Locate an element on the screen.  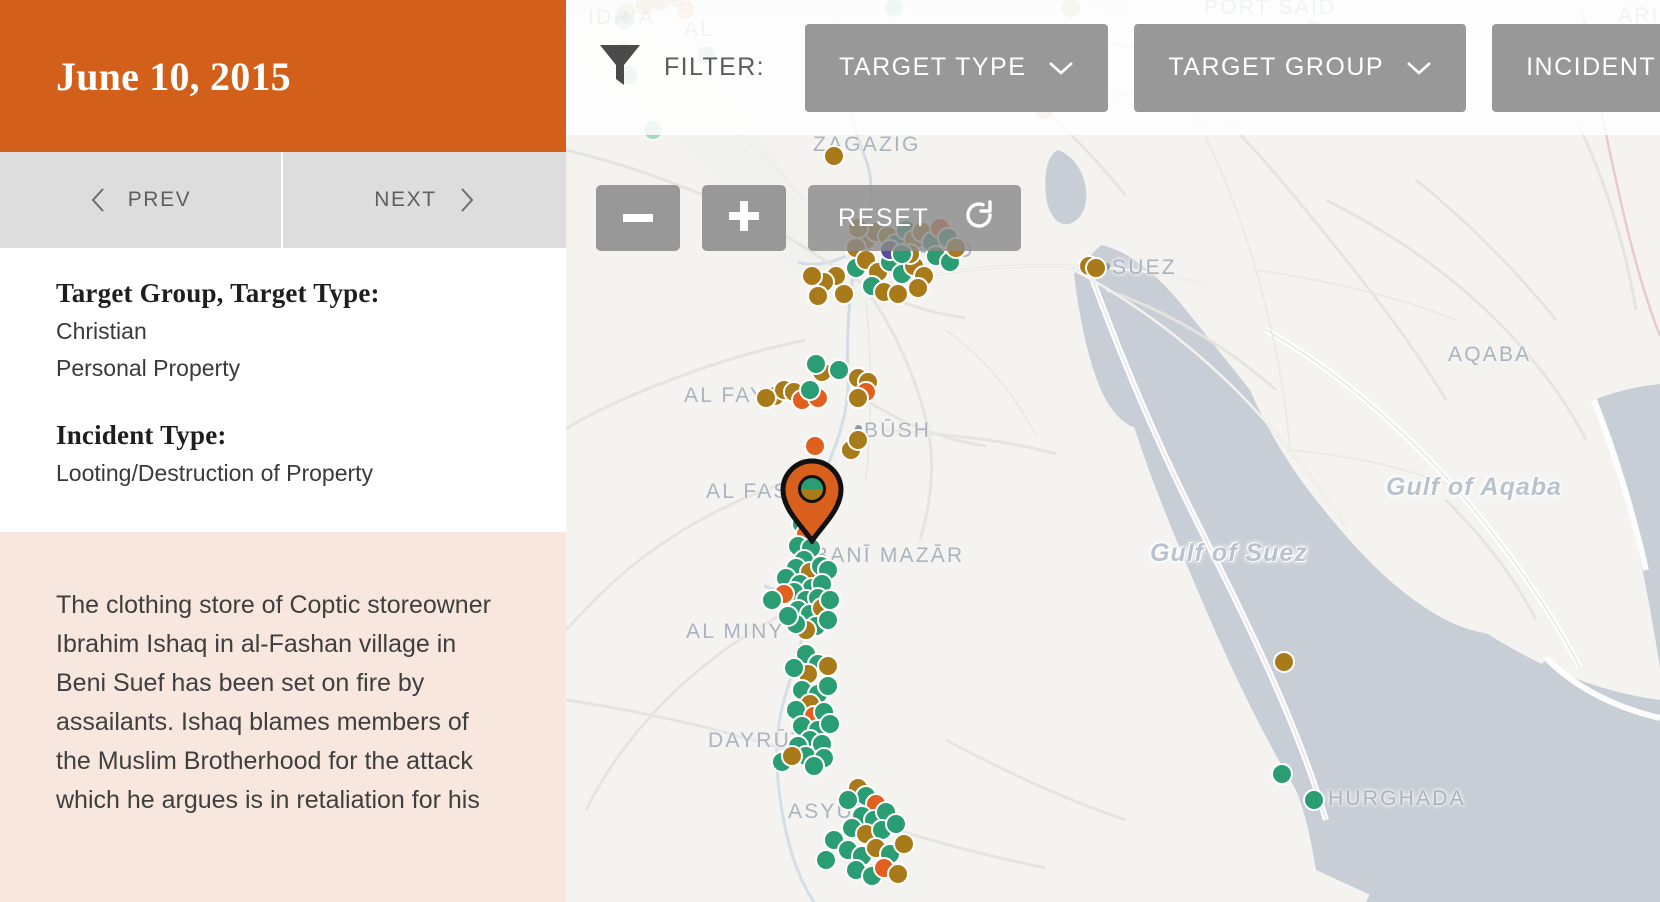
prev-button: PREV is located at coordinates (141, 200).